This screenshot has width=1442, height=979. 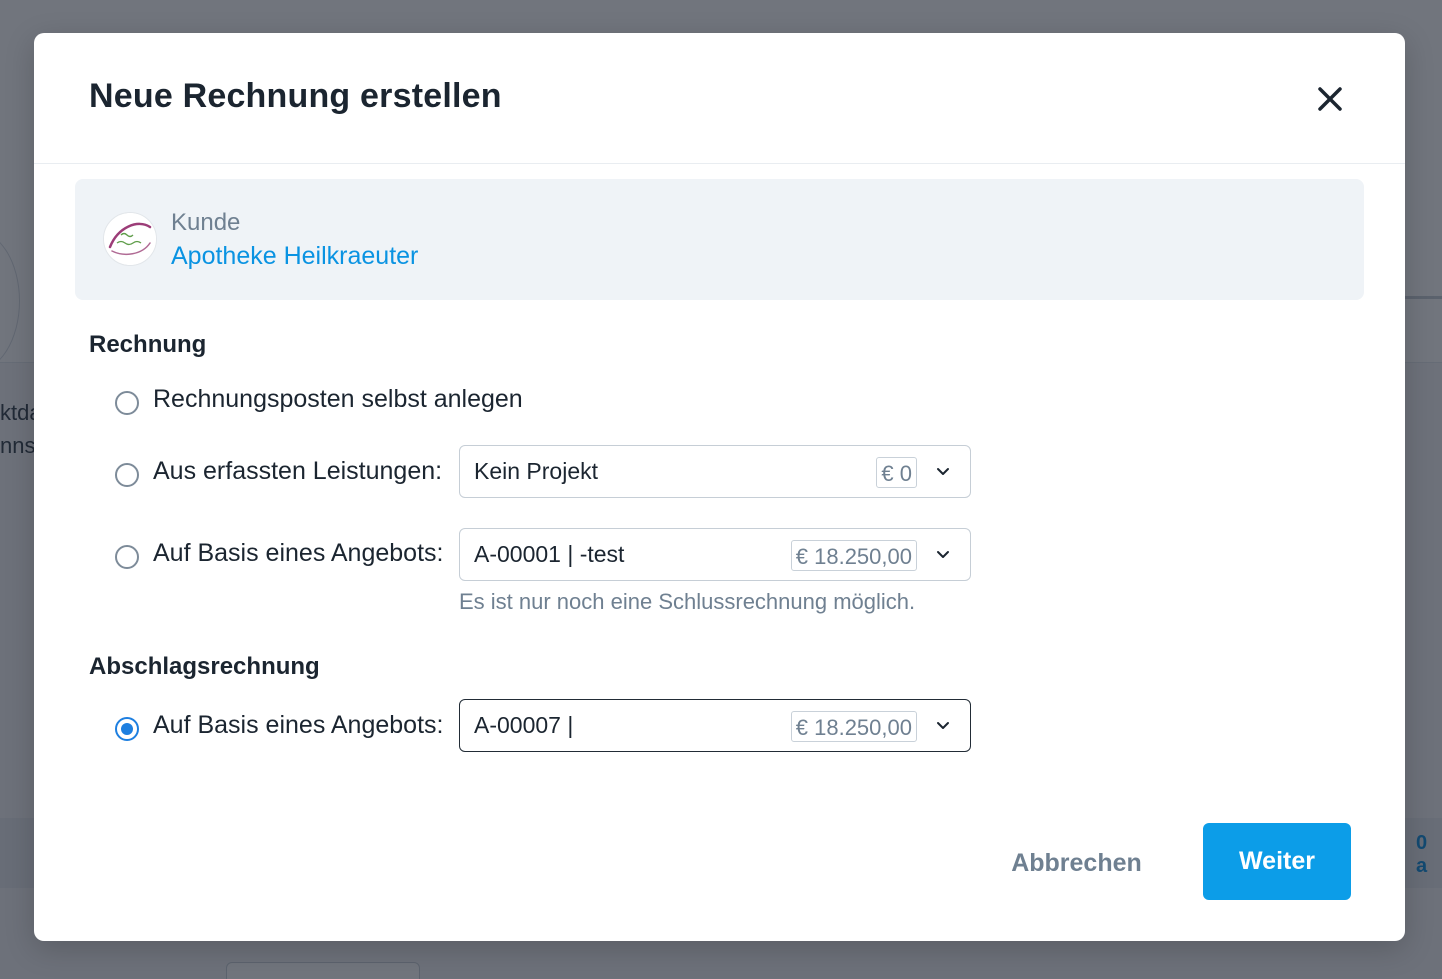 What do you see at coordinates (127, 557) in the screenshot?
I see `radio-based-on-offer` at bounding box center [127, 557].